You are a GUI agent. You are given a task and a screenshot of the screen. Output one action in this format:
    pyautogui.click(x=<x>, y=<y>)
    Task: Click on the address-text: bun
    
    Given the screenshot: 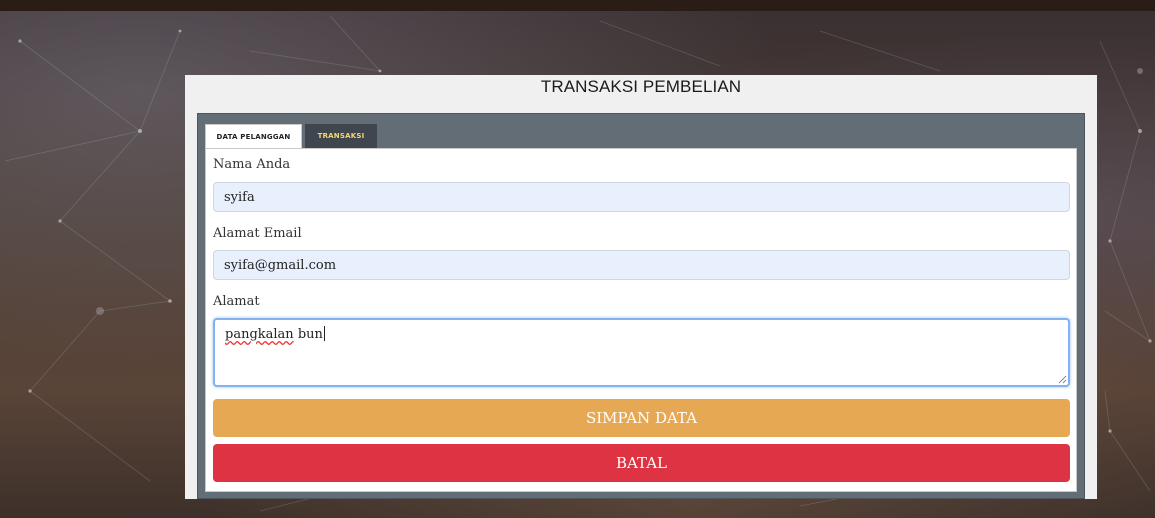 What is the action you would take?
    pyautogui.click(x=308, y=334)
    